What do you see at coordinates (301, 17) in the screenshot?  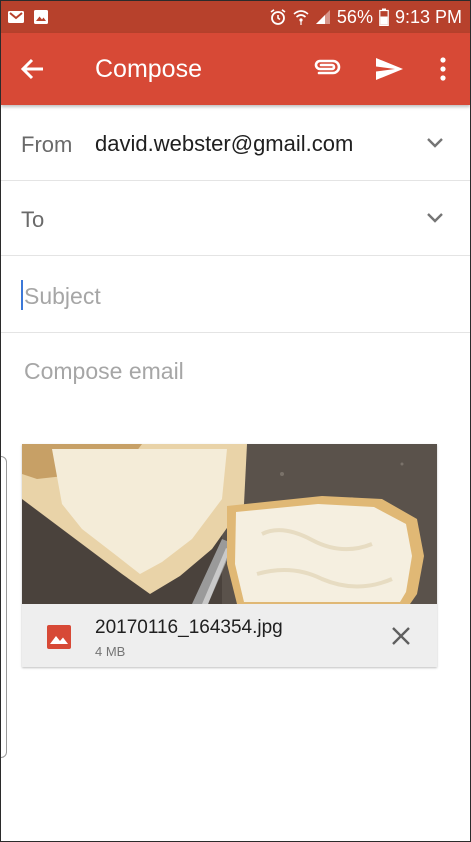 I see `wifi-icon` at bounding box center [301, 17].